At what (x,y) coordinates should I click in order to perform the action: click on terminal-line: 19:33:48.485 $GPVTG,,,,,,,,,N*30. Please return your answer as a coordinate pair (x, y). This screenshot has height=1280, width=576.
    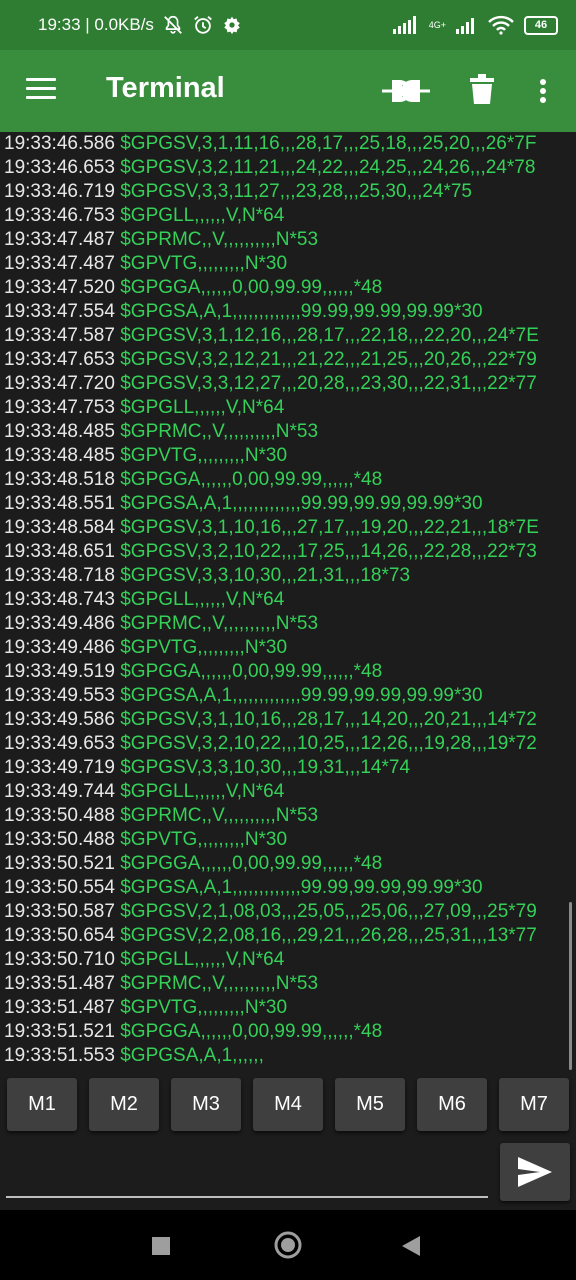
    Looking at the image, I should click on (288, 456).